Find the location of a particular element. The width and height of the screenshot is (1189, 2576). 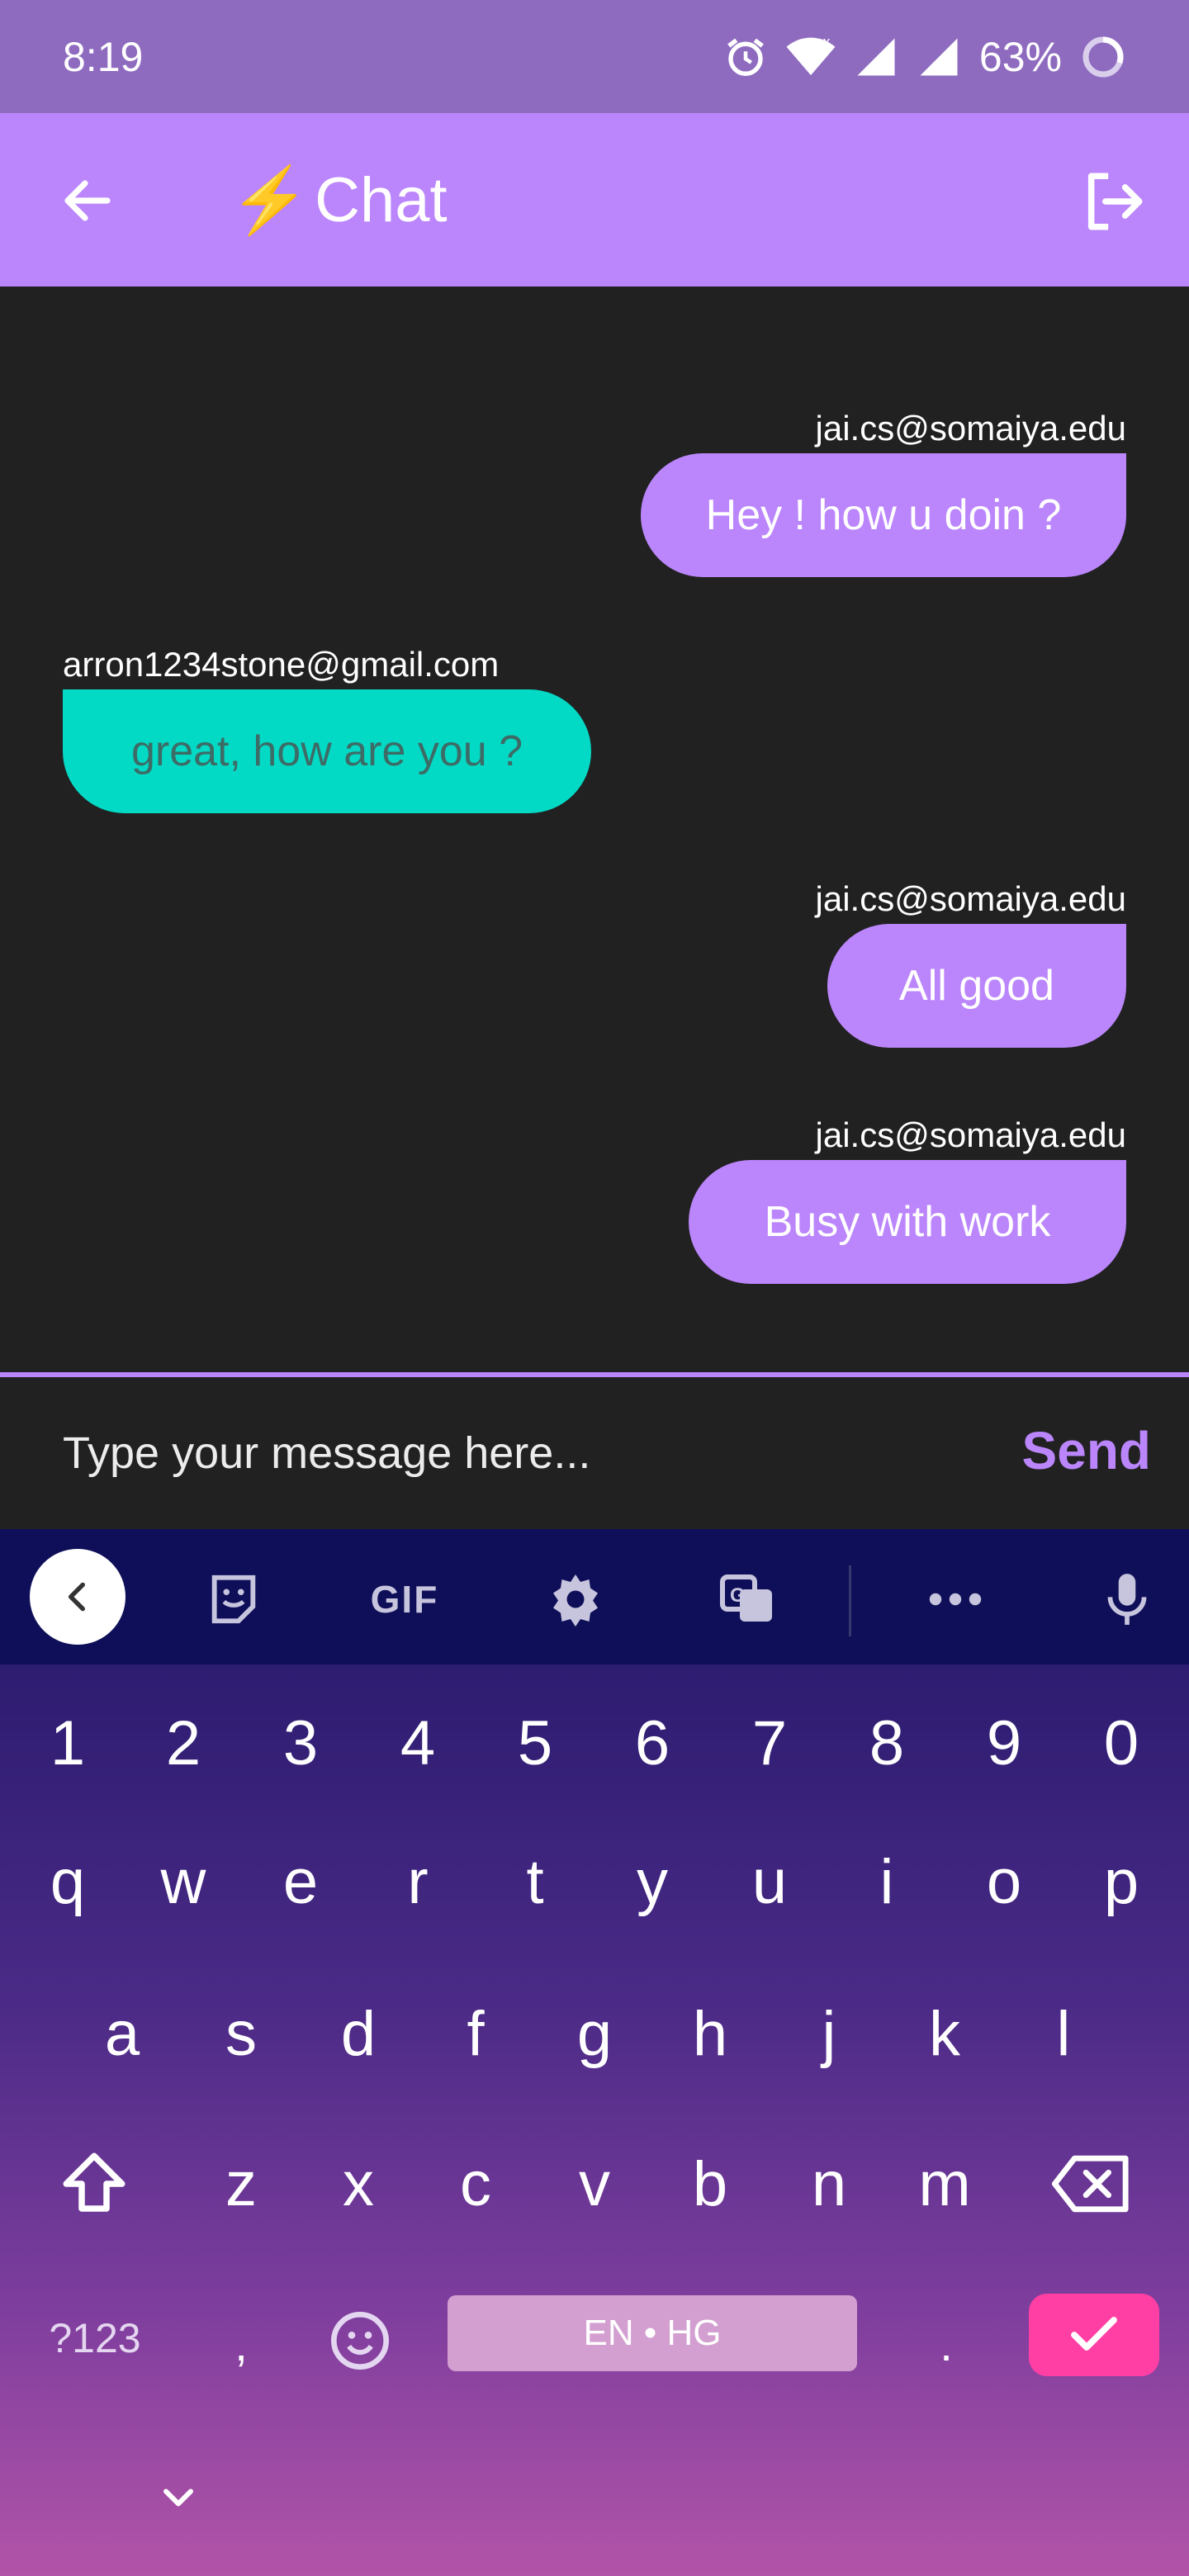

space-key: EN • HG is located at coordinates (652, 2333).